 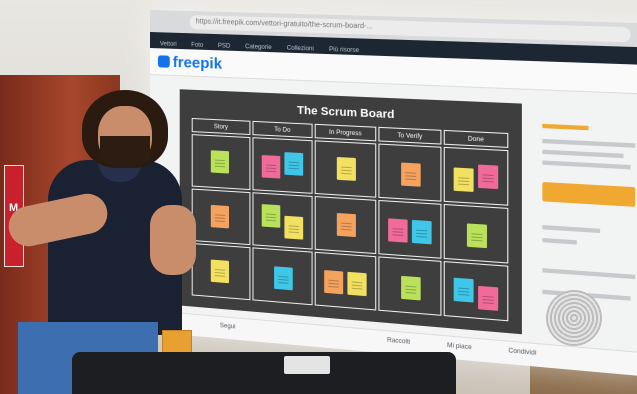 I want to click on monitor-label, so click(x=307, y=365).